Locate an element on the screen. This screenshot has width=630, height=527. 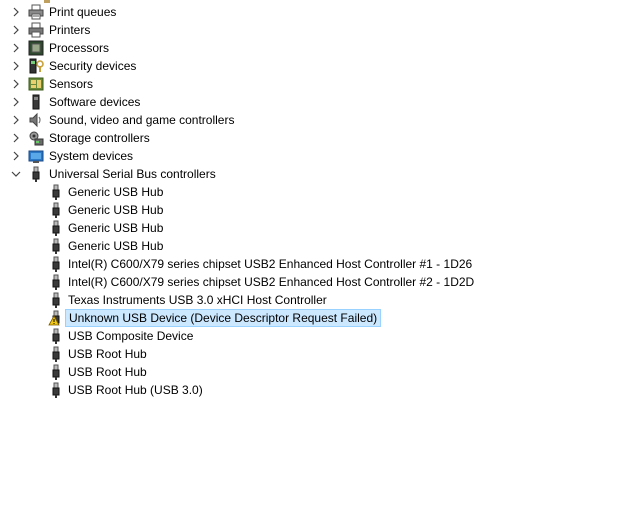
usb-device-item: USB Composite Device is located at coordinates (315, 336).